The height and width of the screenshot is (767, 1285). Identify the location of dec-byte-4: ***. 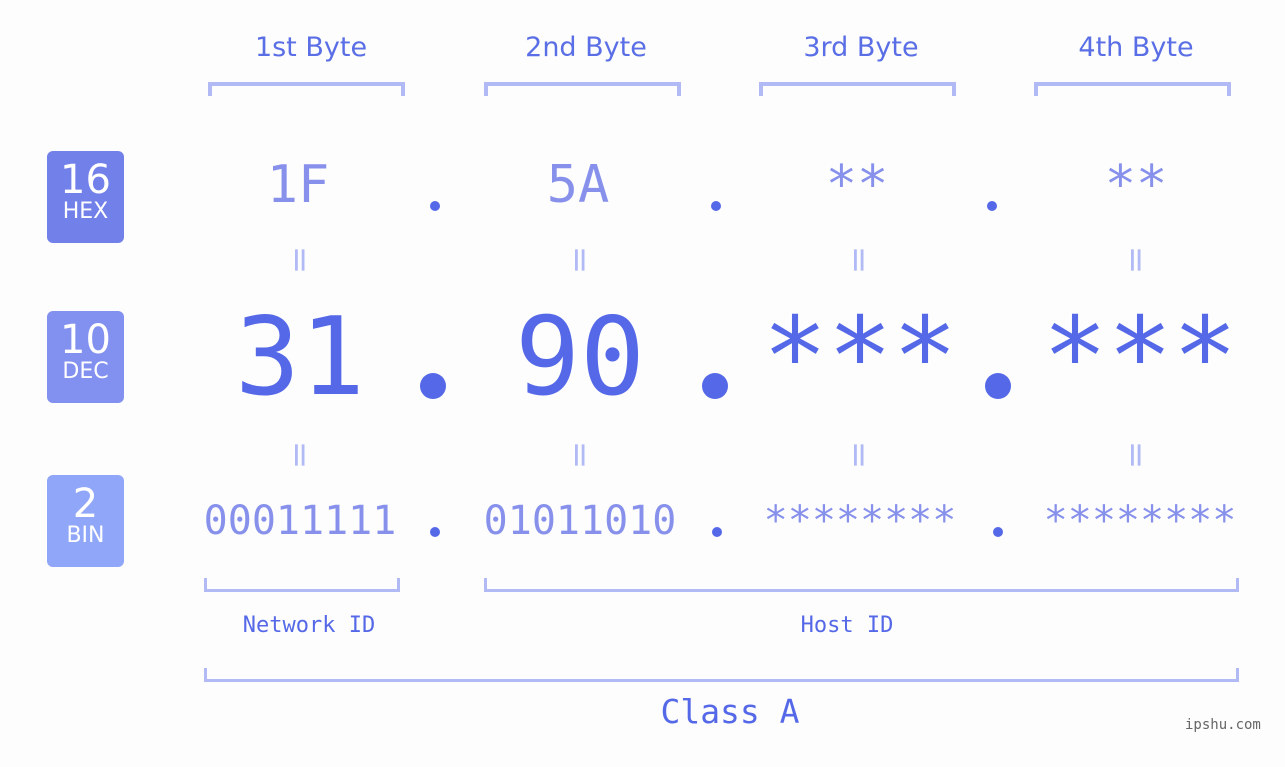
(1140, 357).